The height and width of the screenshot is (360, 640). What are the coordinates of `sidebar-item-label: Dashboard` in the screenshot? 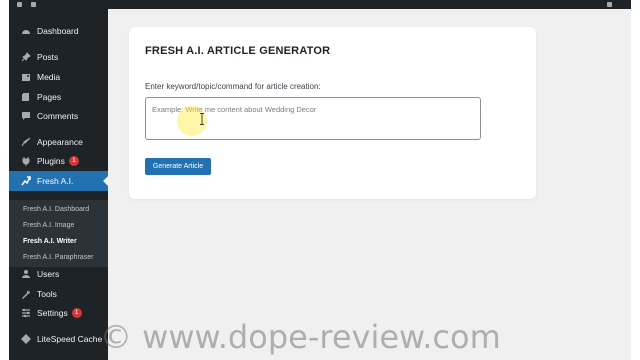 It's located at (58, 31).